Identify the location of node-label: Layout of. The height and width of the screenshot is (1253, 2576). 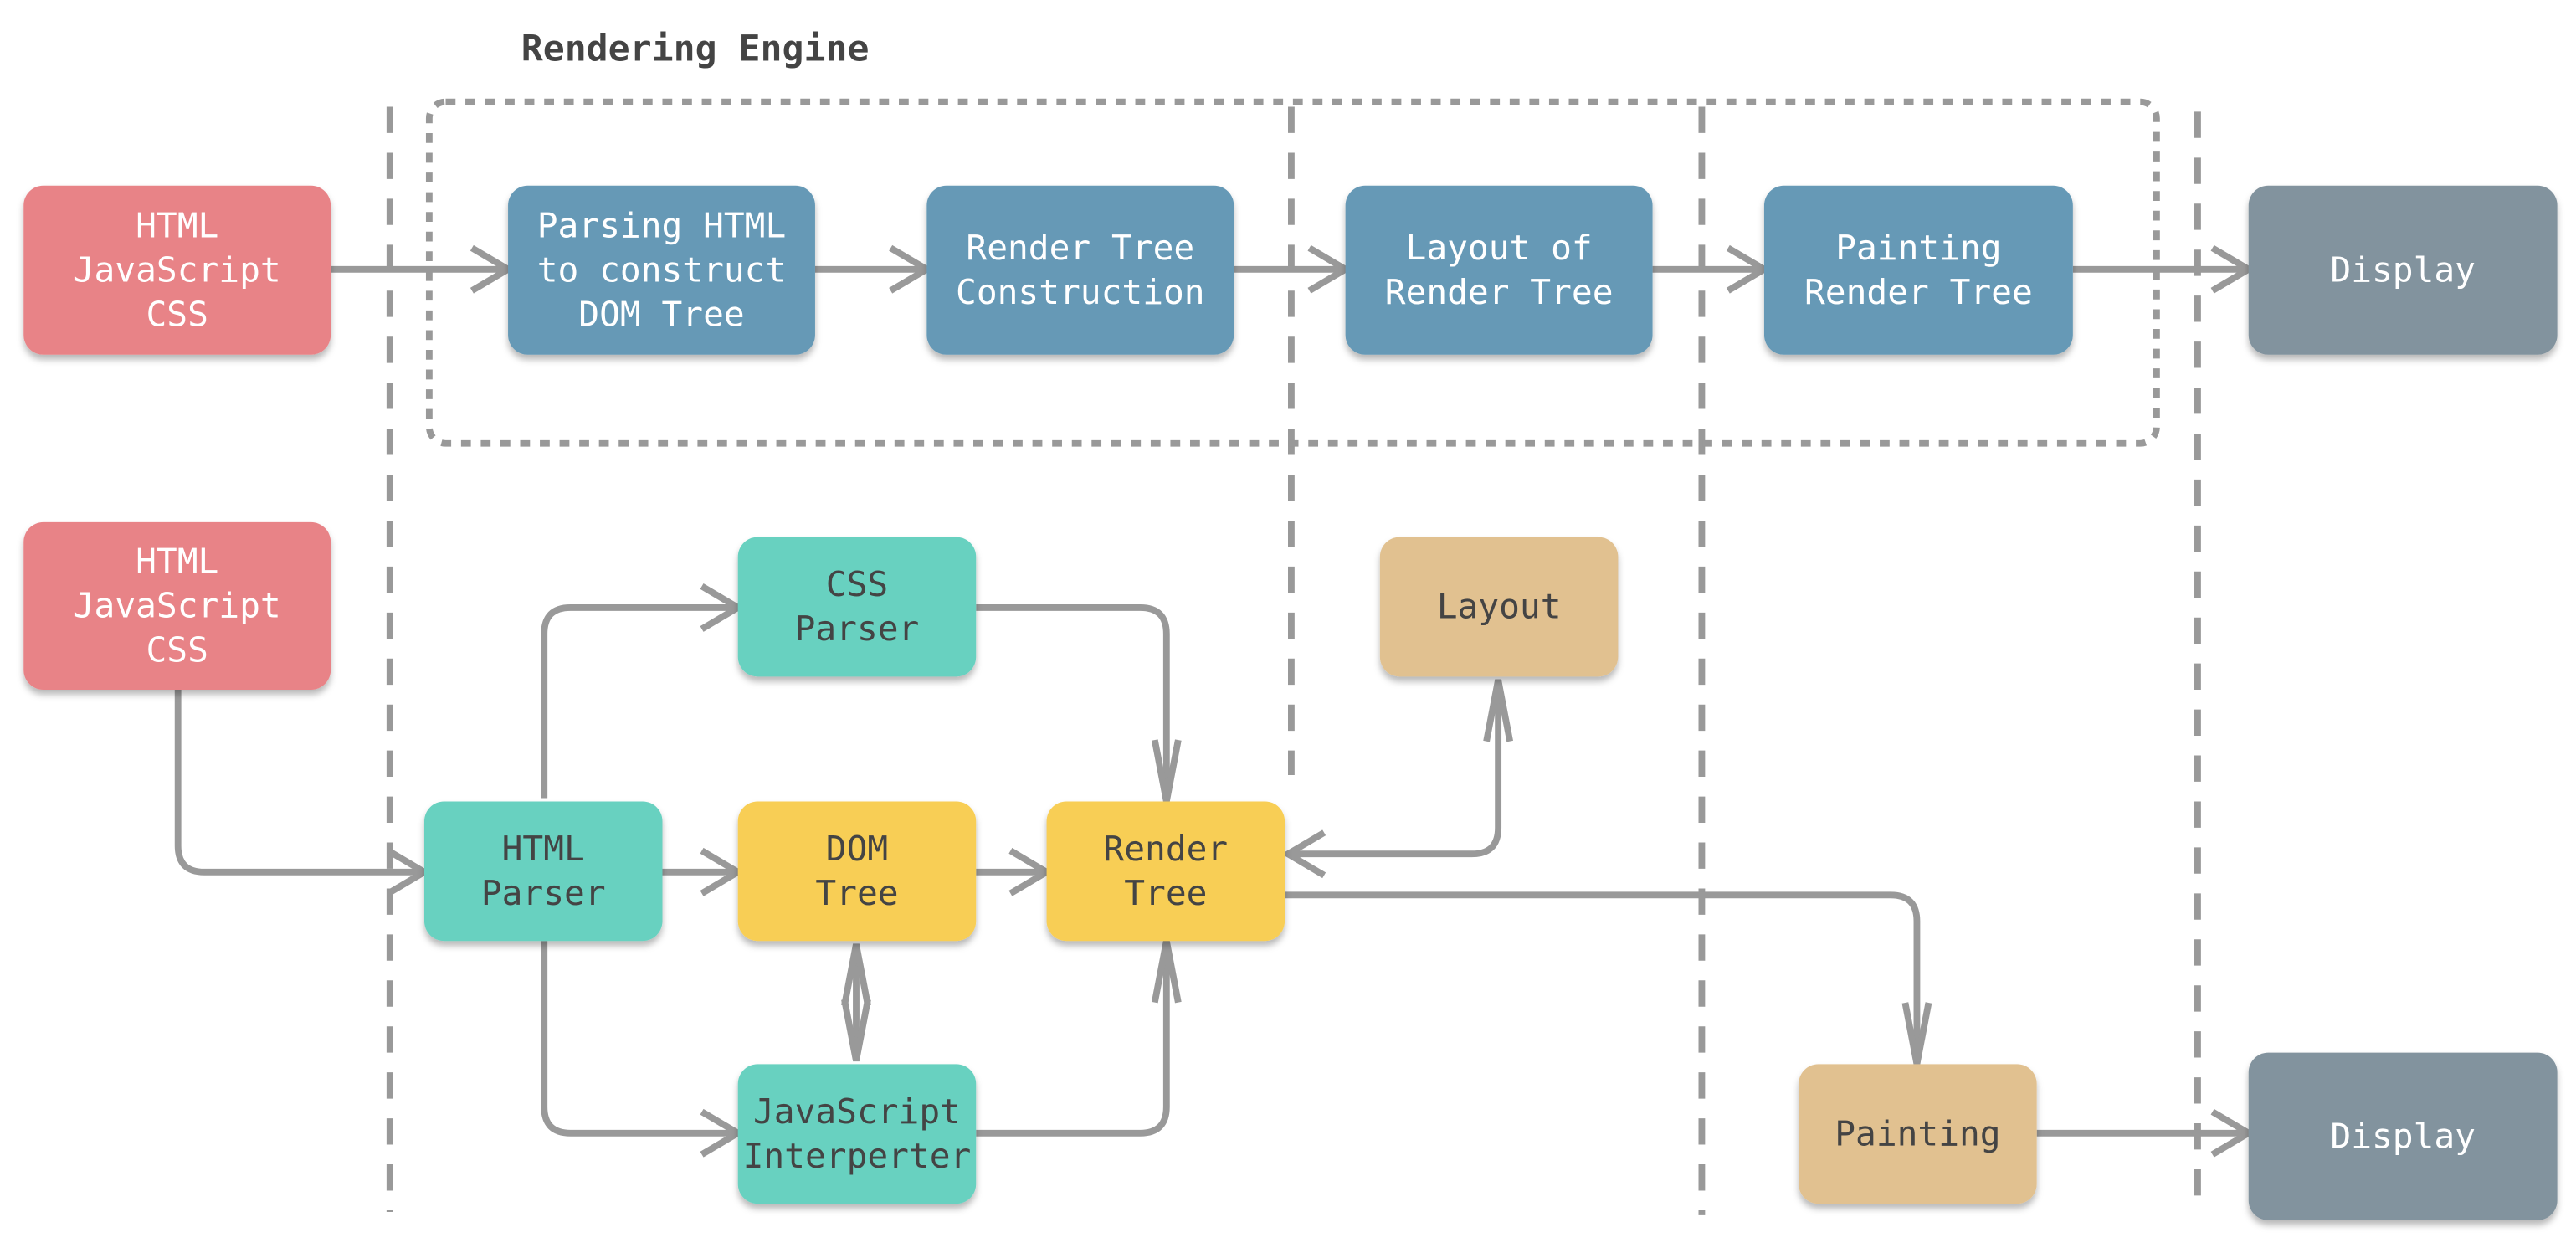
(1499, 248).